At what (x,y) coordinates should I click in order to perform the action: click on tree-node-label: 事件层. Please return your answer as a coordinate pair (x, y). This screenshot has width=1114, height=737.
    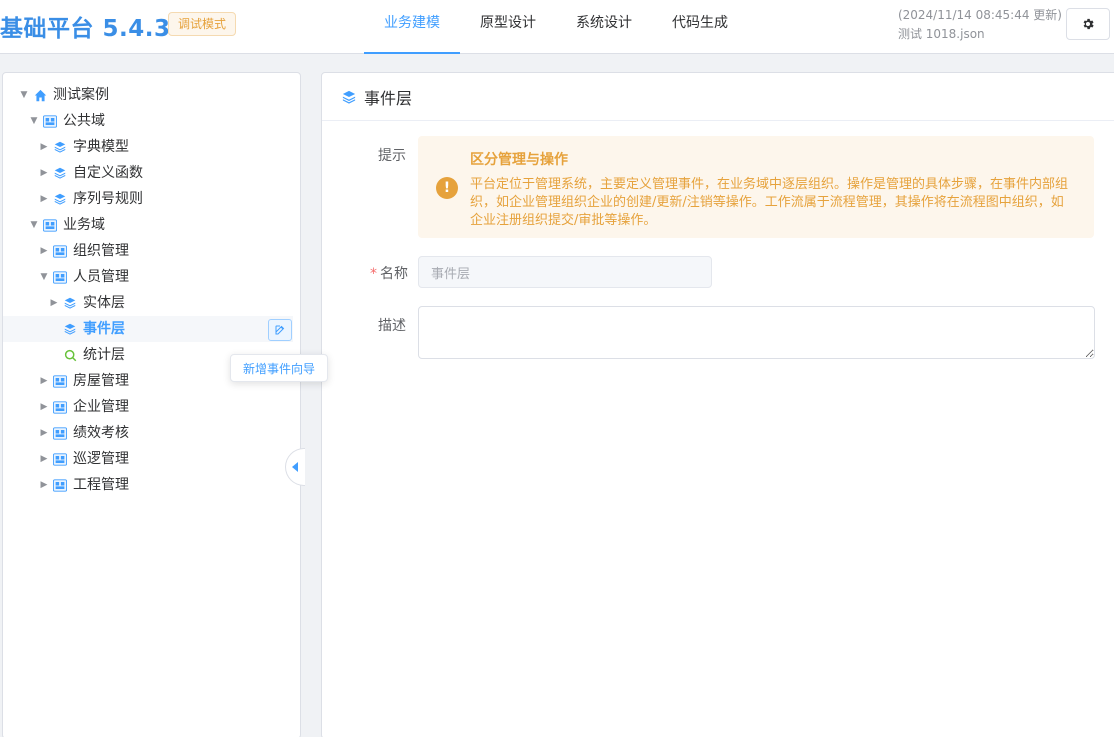
    Looking at the image, I should click on (104, 329).